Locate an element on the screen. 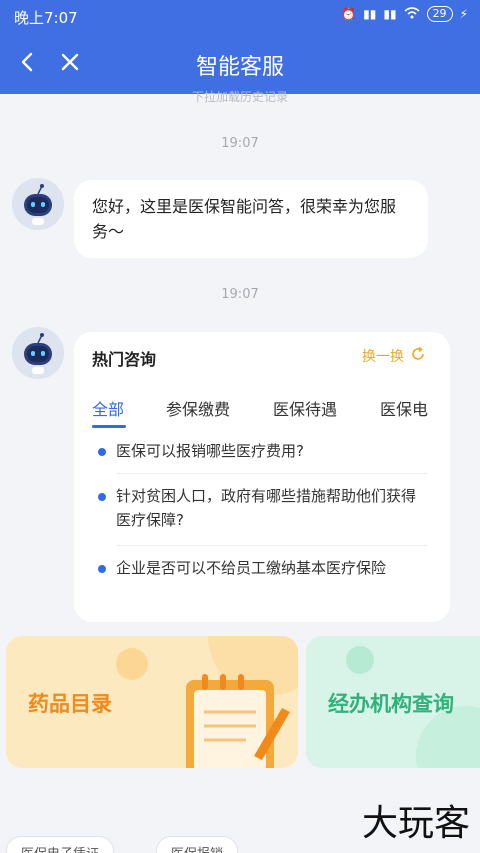 This screenshot has width=480, height=853. page-title: 智能客服 is located at coordinates (239, 67).